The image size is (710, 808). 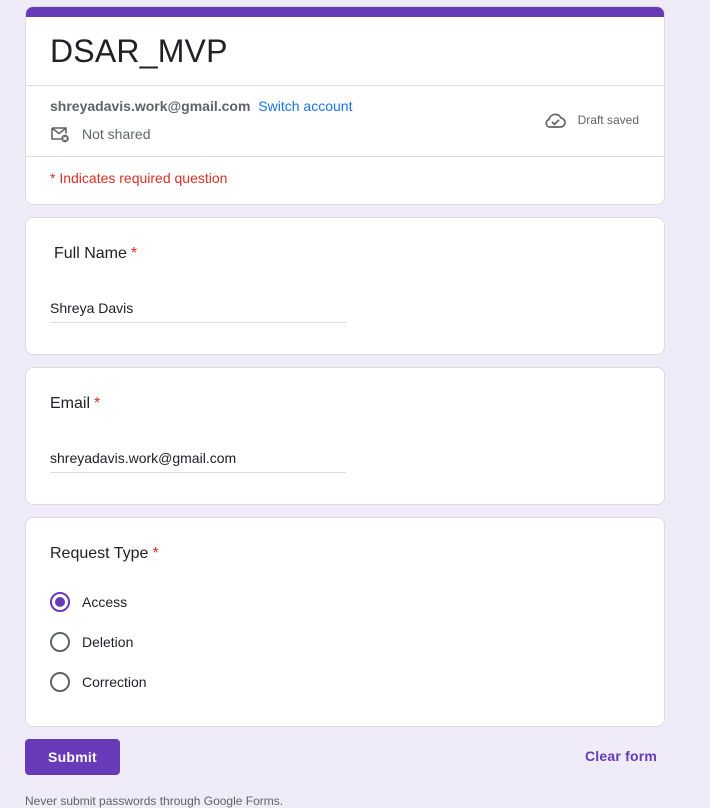 I want to click on radio-option-correction: Correction, so click(x=98, y=682).